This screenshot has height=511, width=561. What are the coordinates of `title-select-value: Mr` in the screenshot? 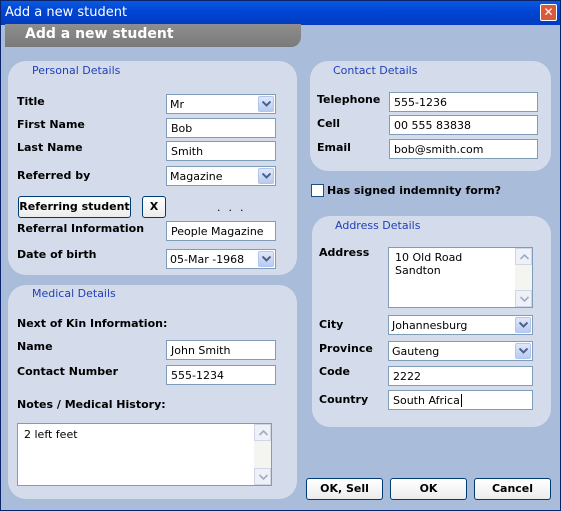 It's located at (177, 104).